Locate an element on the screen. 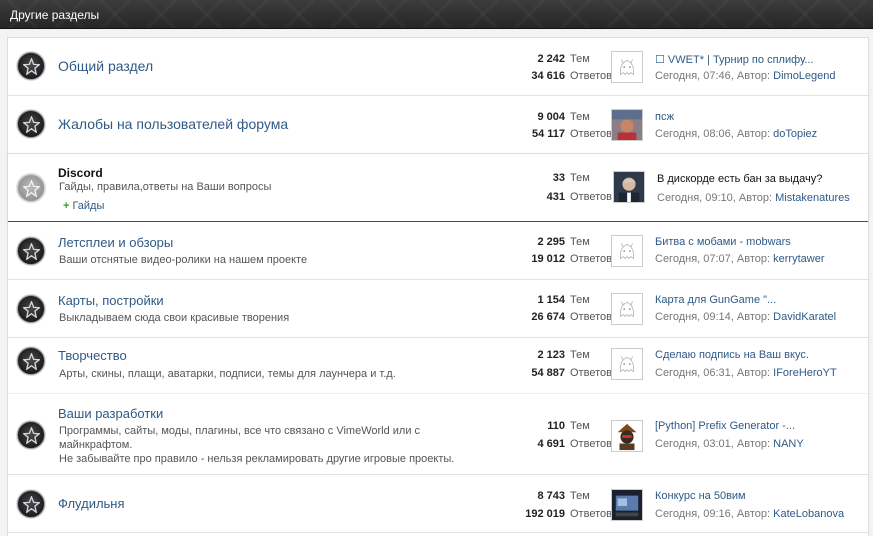  forum-node-title: Флудильня is located at coordinates (91, 503).